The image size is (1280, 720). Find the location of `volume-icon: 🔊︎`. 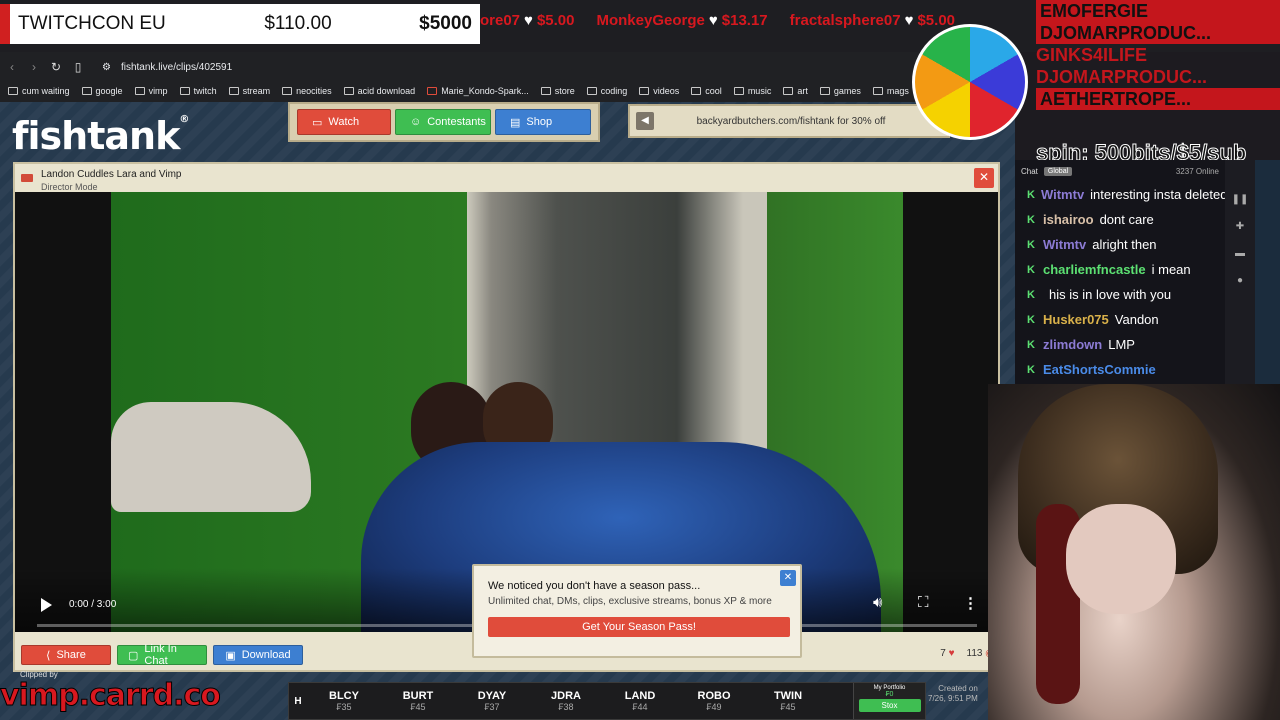

volume-icon: 🔊︎ is located at coordinates (877, 602).